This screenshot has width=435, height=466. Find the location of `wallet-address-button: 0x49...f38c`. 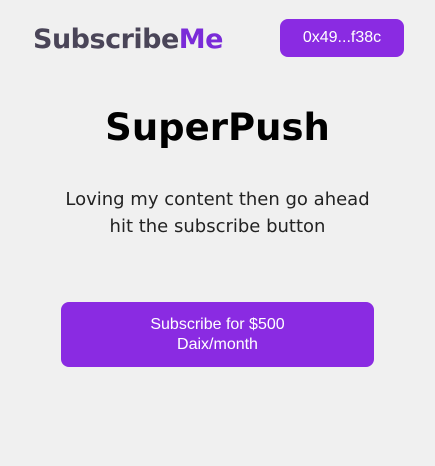

wallet-address-button: 0x49...f38c is located at coordinates (342, 38).